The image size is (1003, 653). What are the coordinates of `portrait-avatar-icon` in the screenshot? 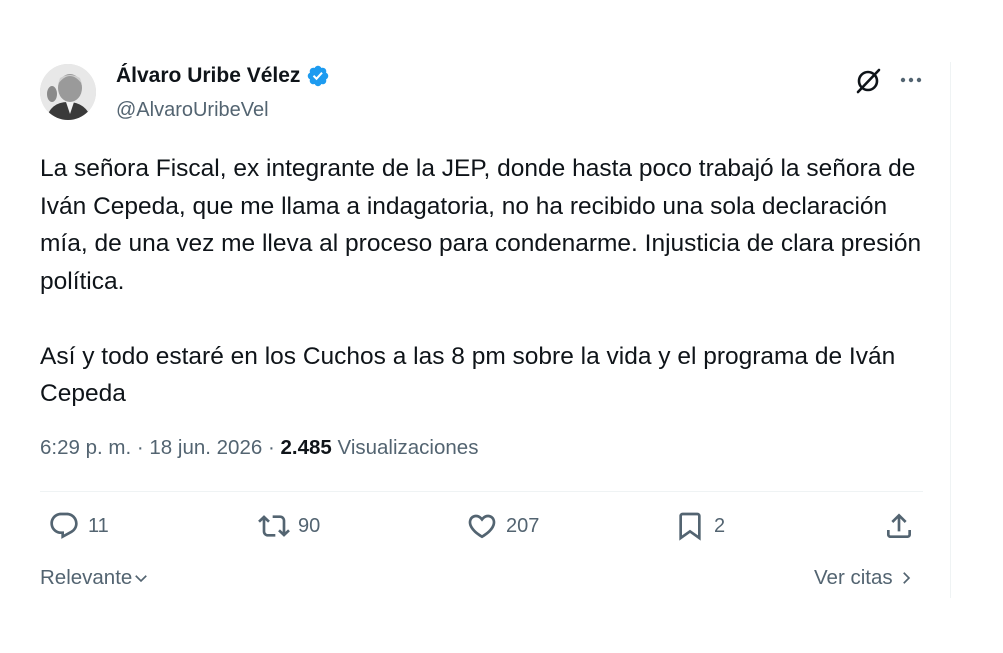 It's located at (68, 92).